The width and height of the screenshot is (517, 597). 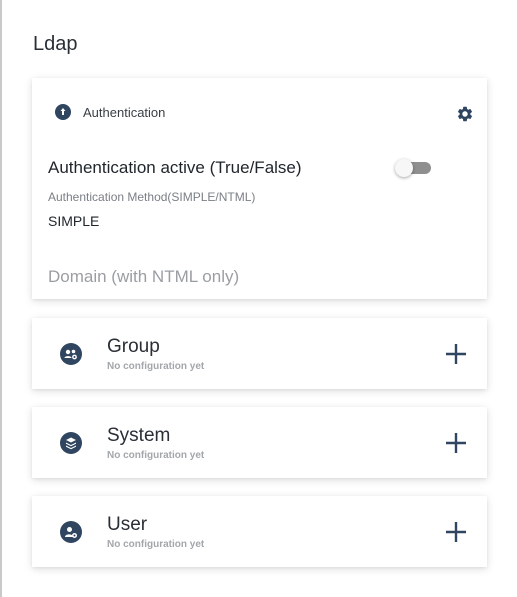 What do you see at coordinates (456, 443) in the screenshot?
I see `add-system-button` at bounding box center [456, 443].